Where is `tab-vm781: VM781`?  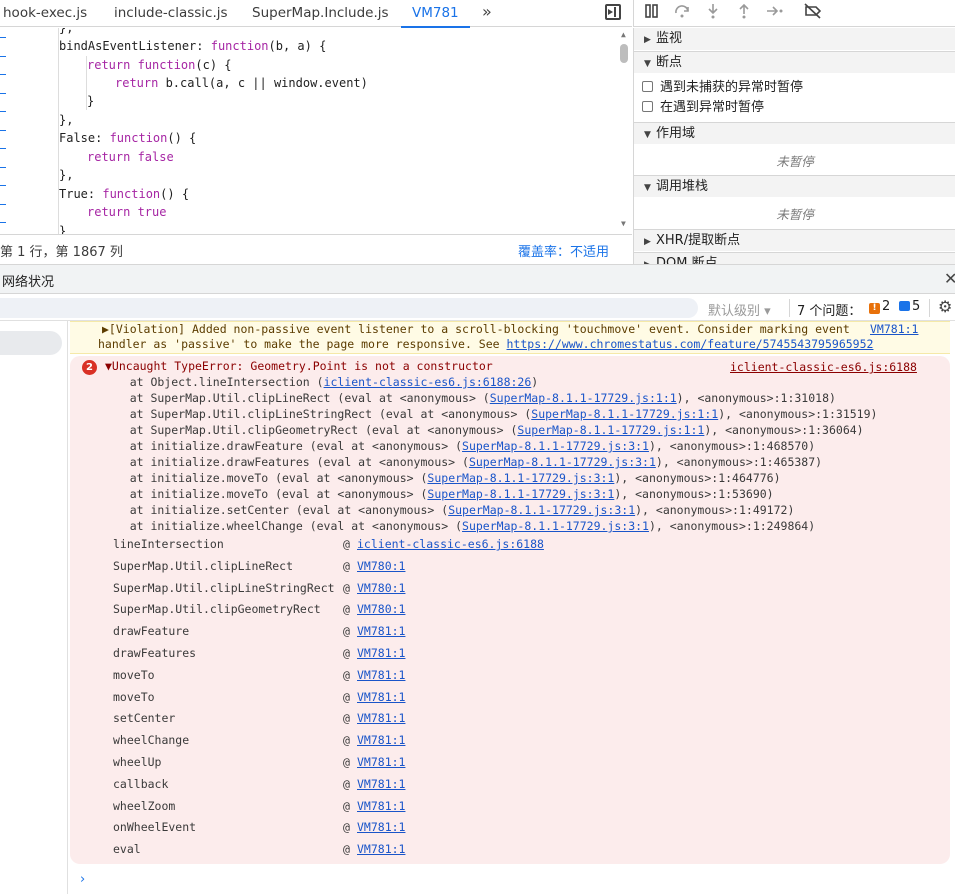
tab-vm781: VM781 is located at coordinates (435, 14).